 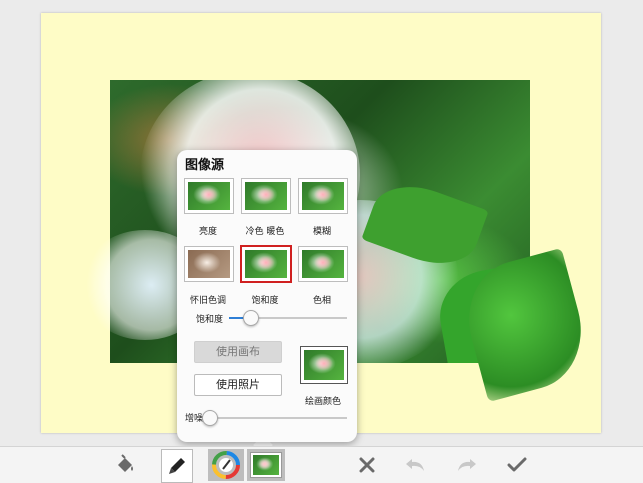 I want to click on noise-slider, so click(x=276, y=418).